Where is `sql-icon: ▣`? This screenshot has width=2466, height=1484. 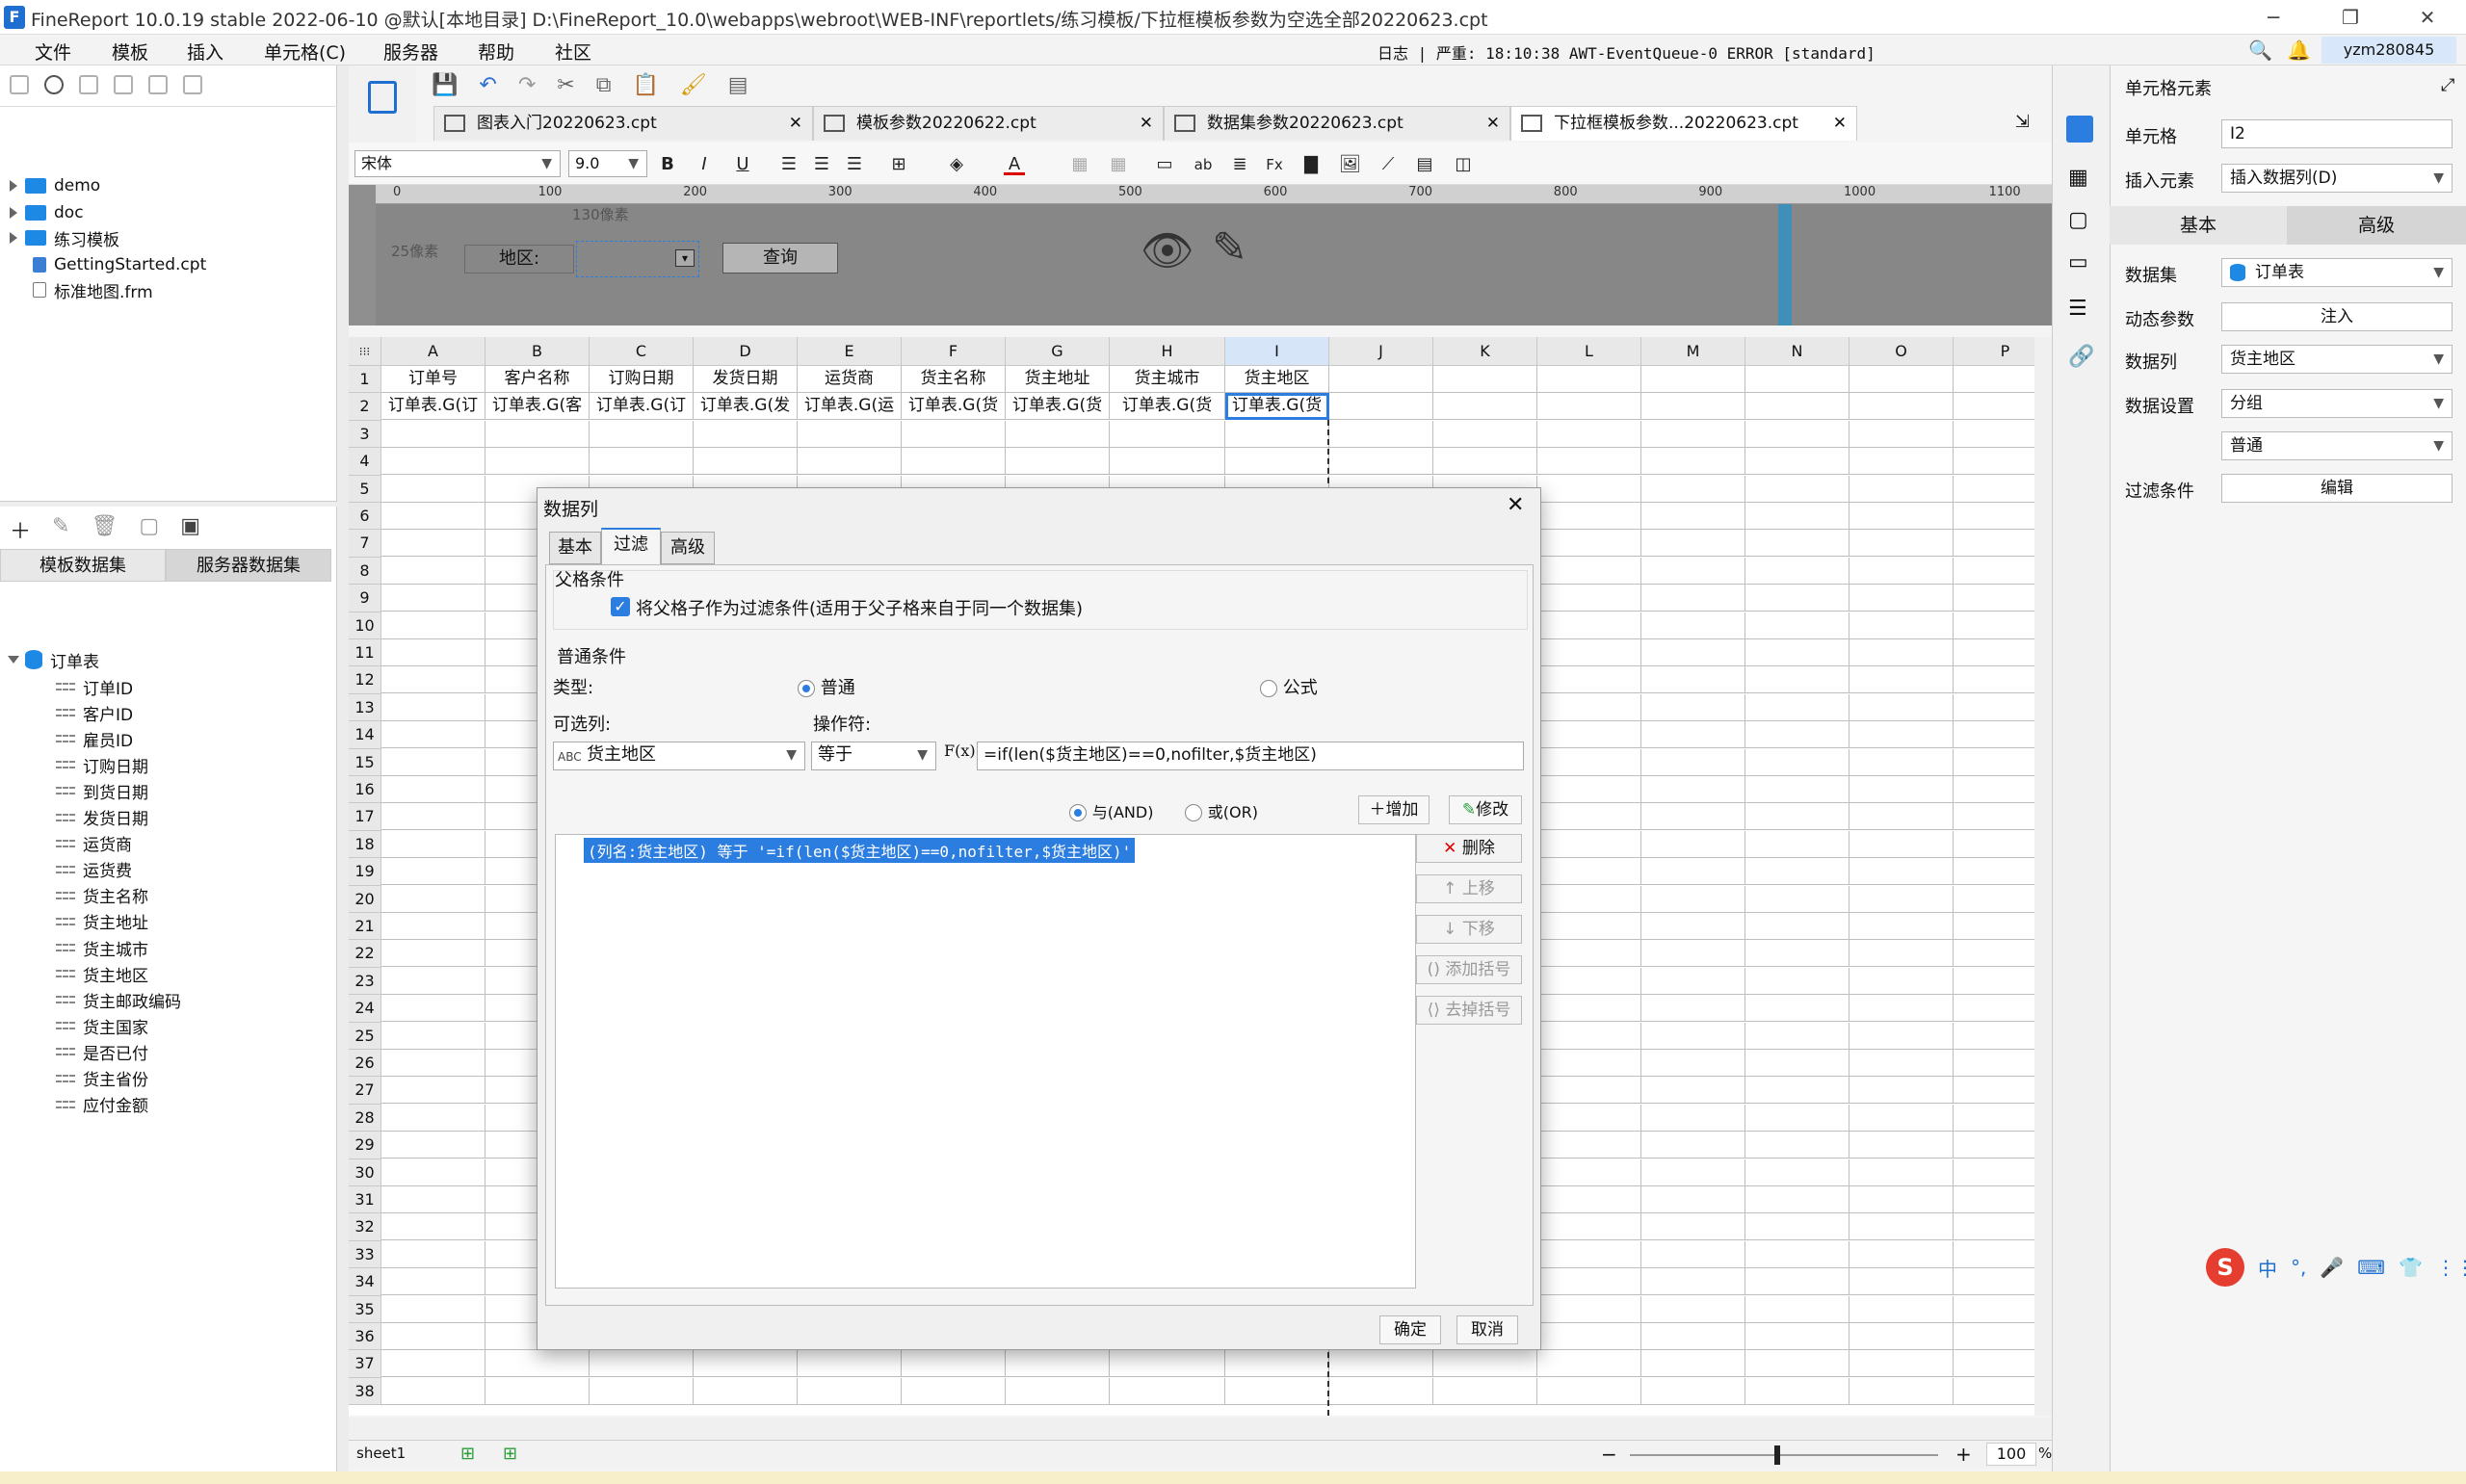
sql-icon: ▣ is located at coordinates (190, 529).